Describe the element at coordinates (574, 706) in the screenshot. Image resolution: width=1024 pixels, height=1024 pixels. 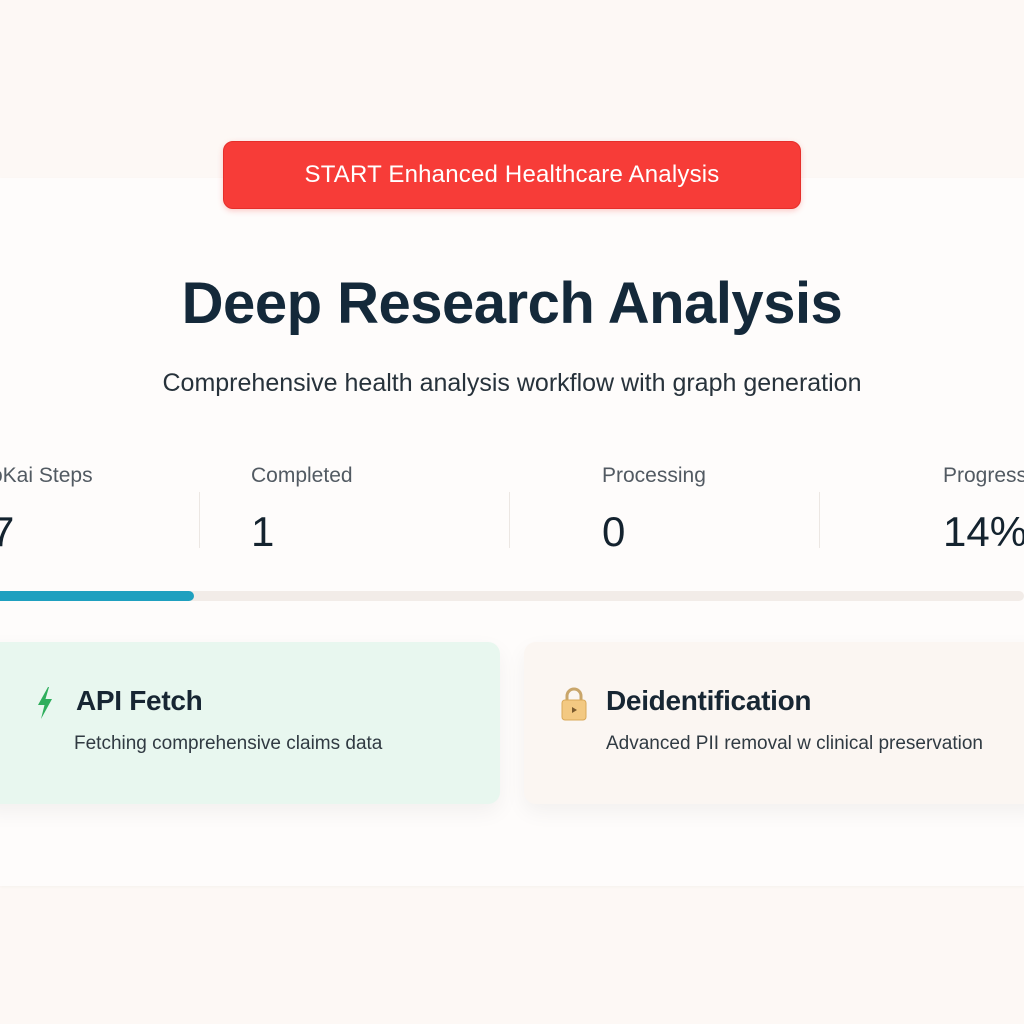
I see `padlock-icon` at that location.